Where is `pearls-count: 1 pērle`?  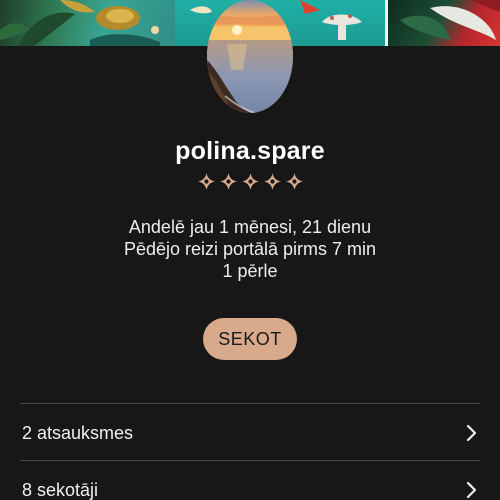 pearls-count: 1 pērle is located at coordinates (250, 271).